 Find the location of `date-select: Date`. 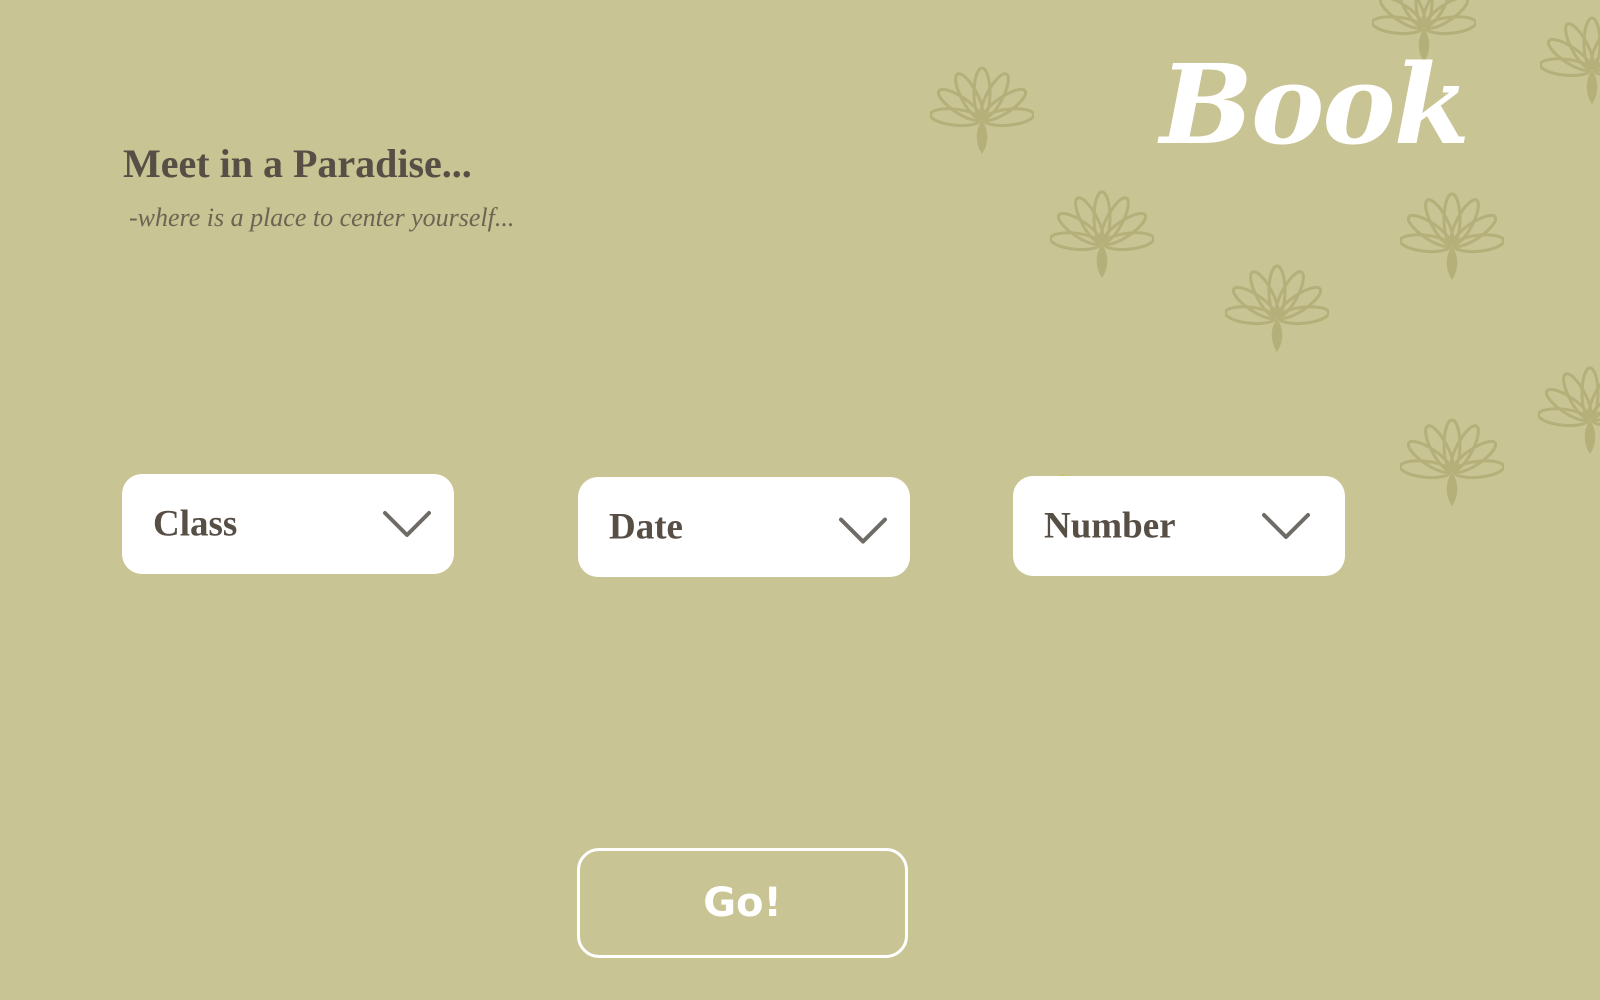

date-select: Date is located at coordinates (744, 527).